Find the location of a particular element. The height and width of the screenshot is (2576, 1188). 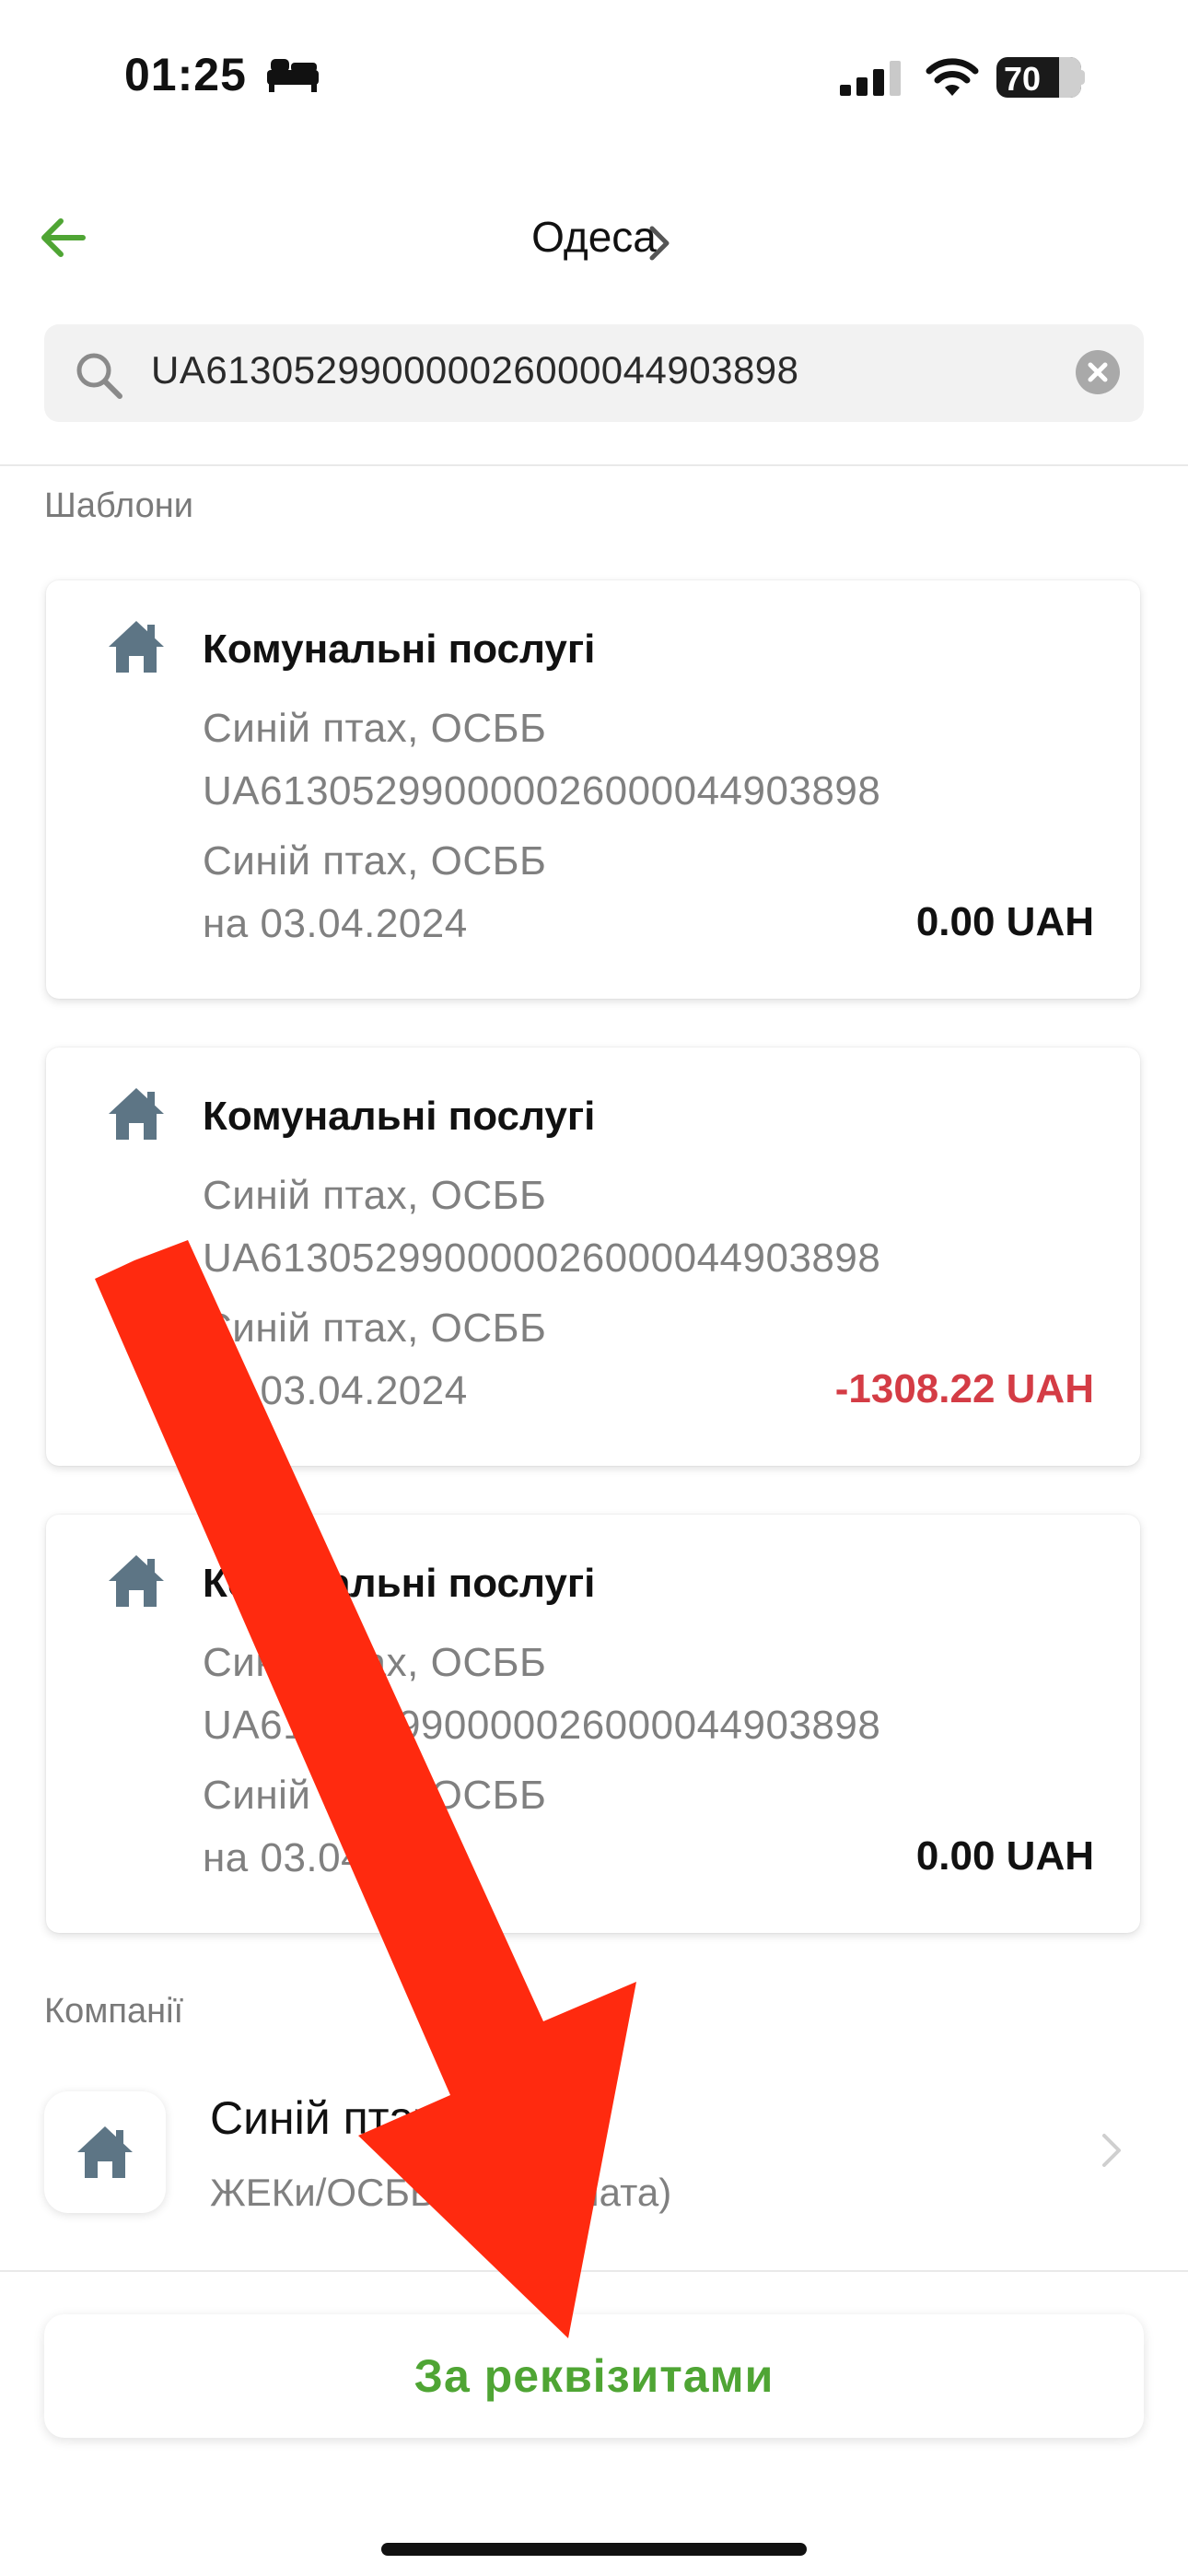

signal-icon is located at coordinates (870, 78).